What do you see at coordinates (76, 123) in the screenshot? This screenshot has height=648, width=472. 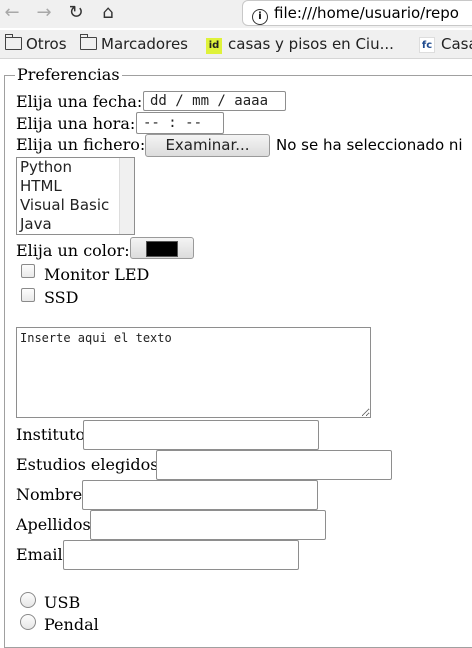 I see `time-label: Elija una hora:` at bounding box center [76, 123].